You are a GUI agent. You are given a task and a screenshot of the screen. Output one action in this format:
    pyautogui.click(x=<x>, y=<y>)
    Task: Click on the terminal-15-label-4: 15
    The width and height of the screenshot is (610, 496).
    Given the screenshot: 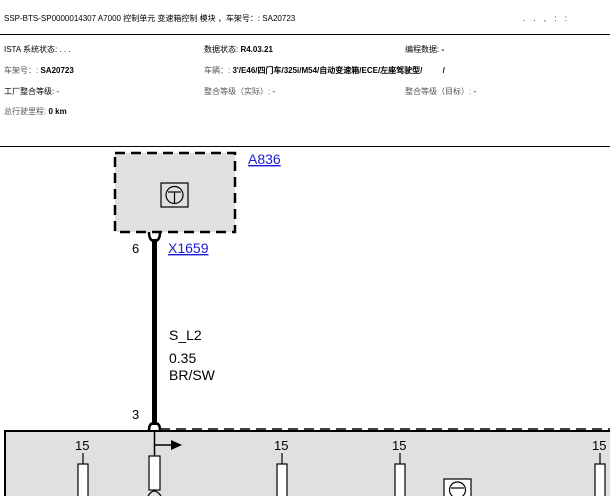 What is the action you would take?
    pyautogui.click(x=599, y=445)
    